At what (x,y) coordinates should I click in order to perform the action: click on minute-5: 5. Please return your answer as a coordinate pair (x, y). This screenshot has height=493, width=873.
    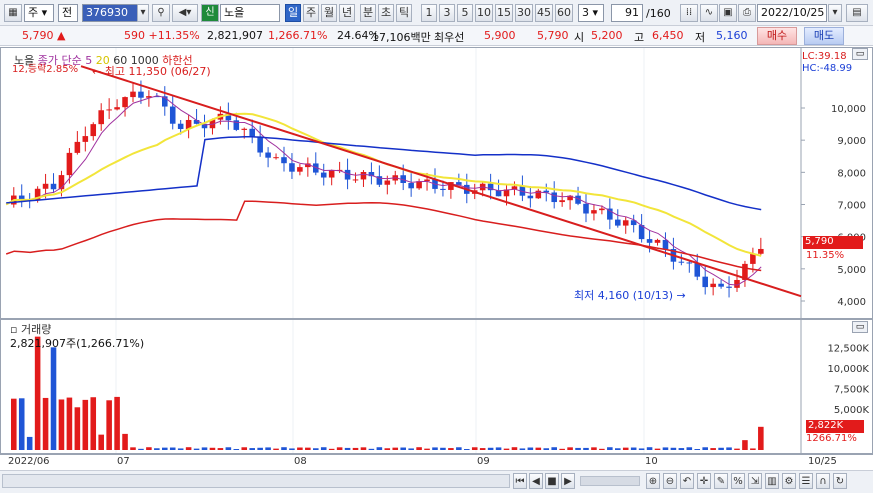
    Looking at the image, I should click on (465, 13).